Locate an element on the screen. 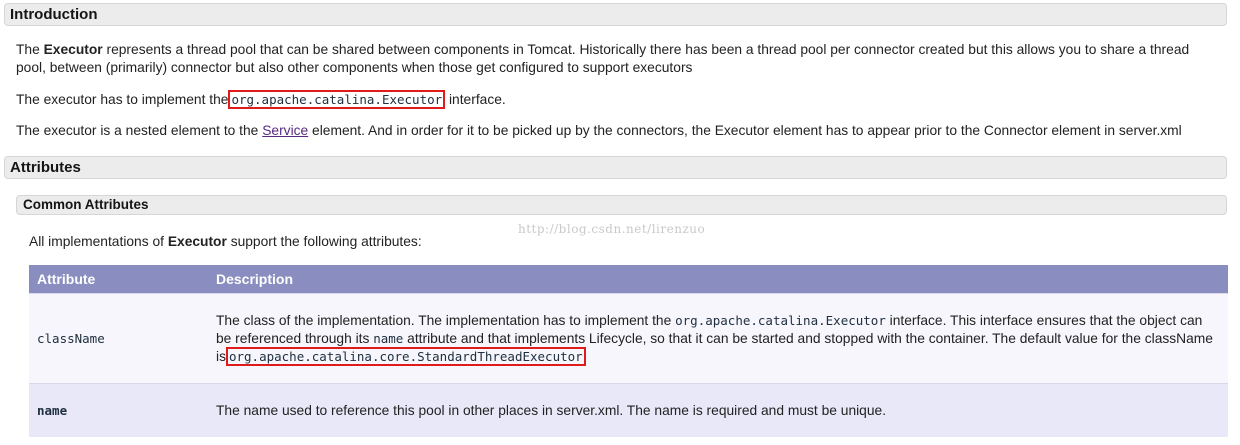  attributes-title: Attributes is located at coordinates (45, 167).